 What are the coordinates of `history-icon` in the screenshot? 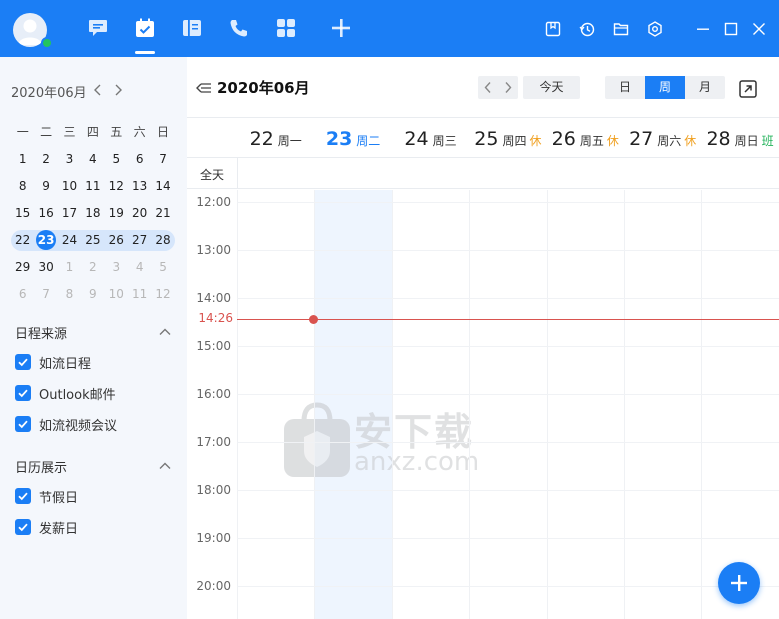 It's located at (587, 29).